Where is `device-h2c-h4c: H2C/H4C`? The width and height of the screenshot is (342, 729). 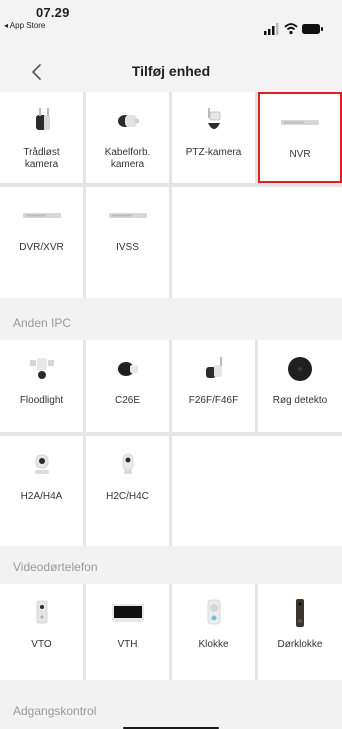
device-h2c-h4c: H2C/H4C is located at coordinates (127, 491).